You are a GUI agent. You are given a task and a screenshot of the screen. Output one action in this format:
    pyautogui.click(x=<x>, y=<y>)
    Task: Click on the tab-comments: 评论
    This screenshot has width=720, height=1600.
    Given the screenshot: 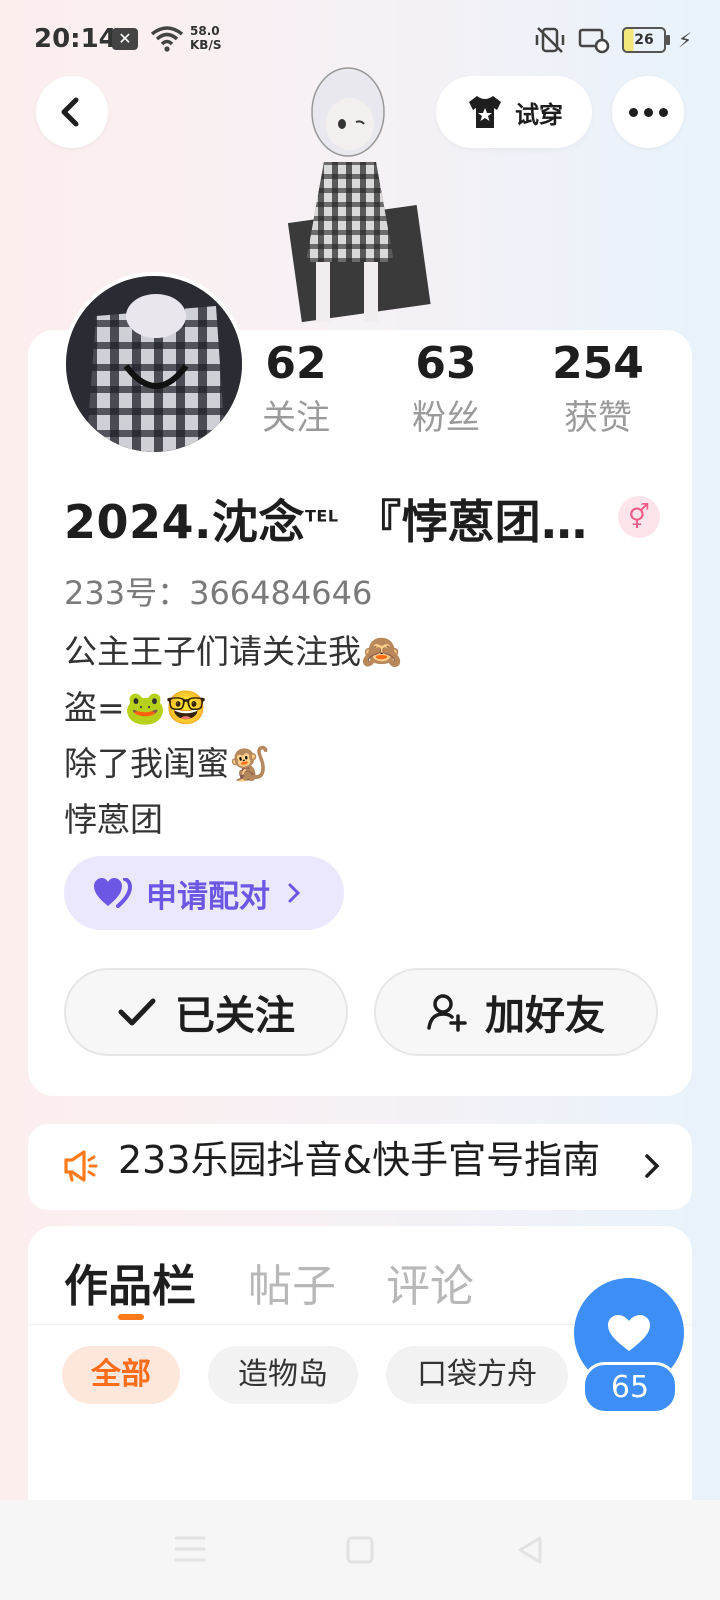 What is the action you would take?
    pyautogui.click(x=430, y=1282)
    